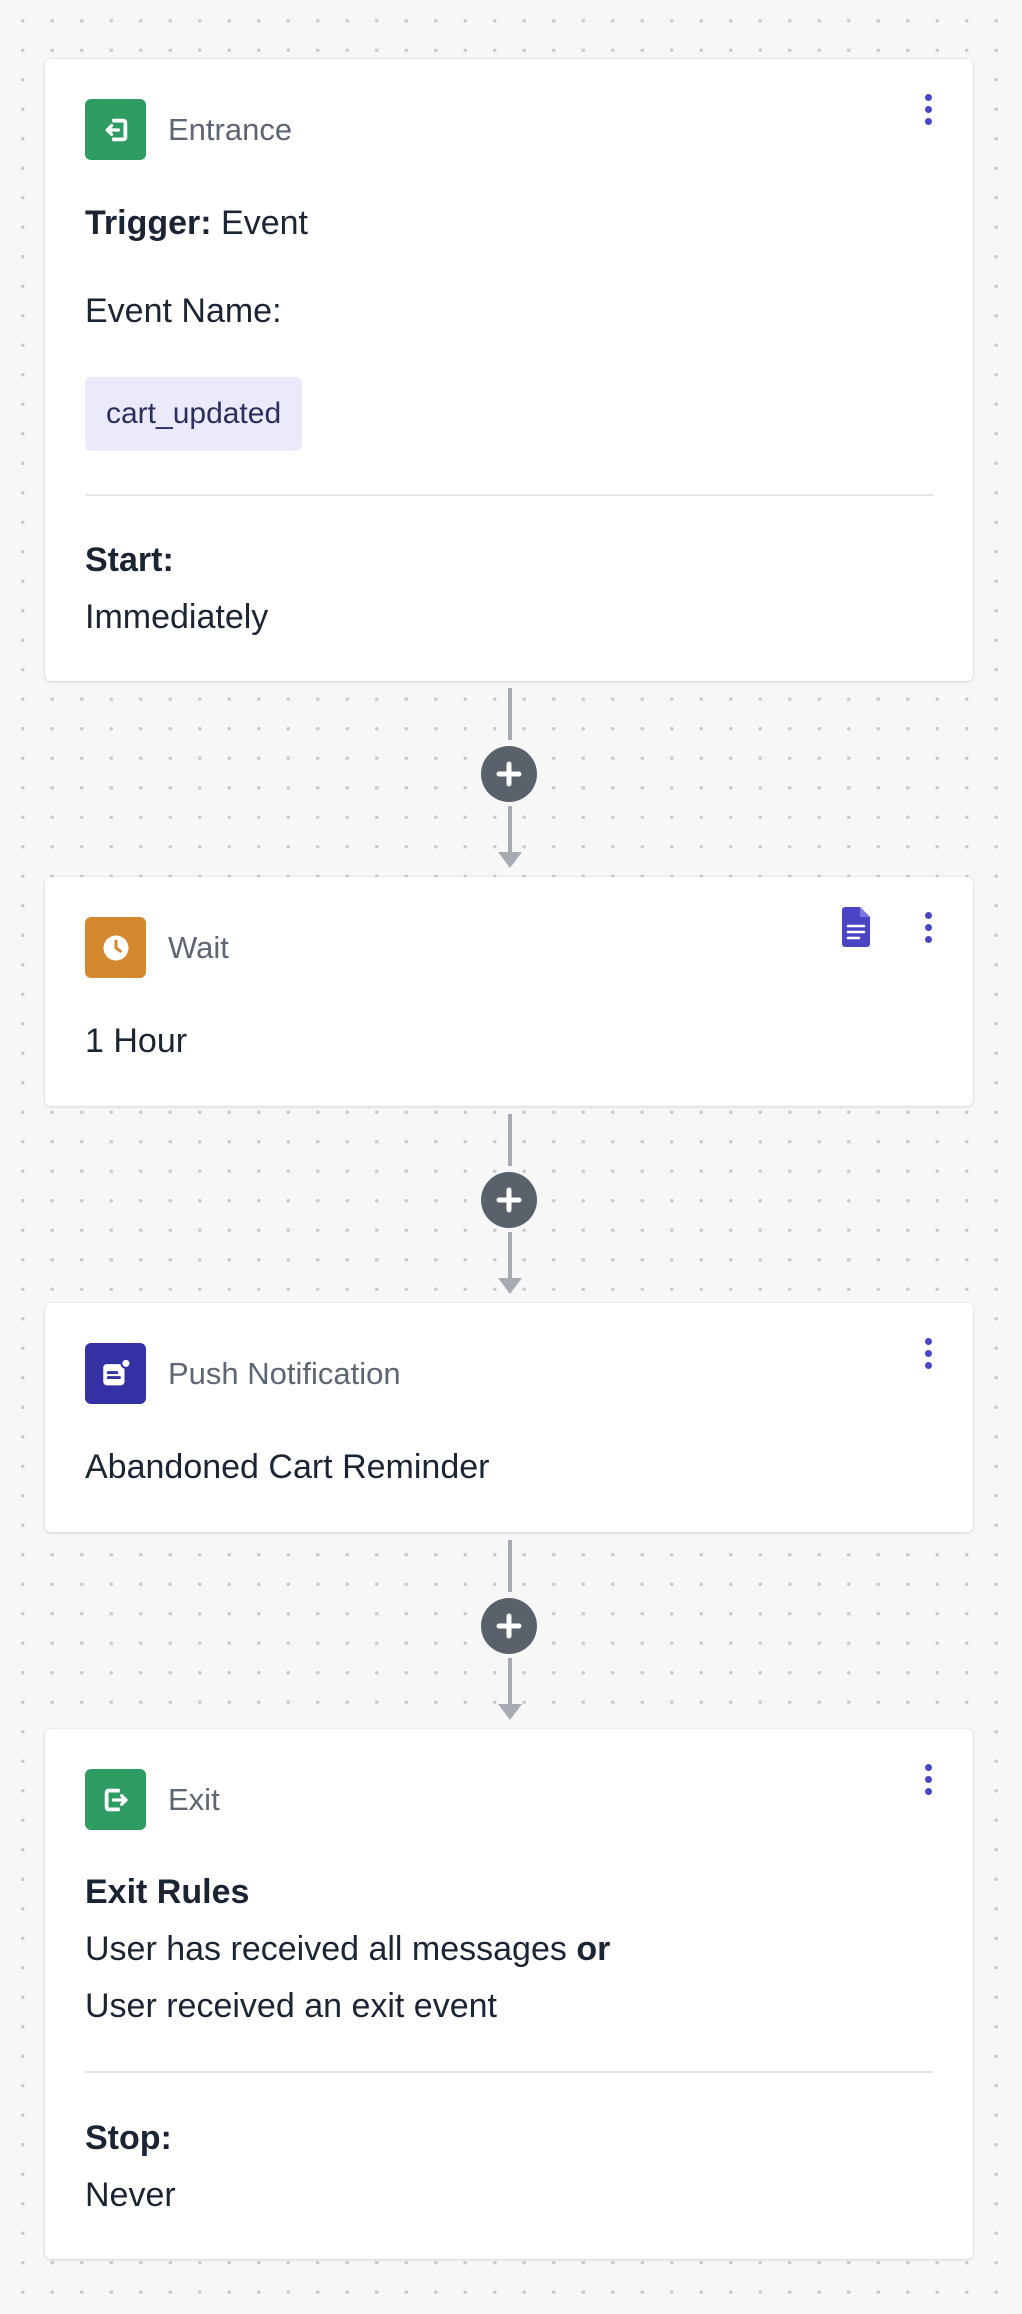 This screenshot has width=1022, height=2314. I want to click on exit-rule-joiner: or, so click(593, 1949).